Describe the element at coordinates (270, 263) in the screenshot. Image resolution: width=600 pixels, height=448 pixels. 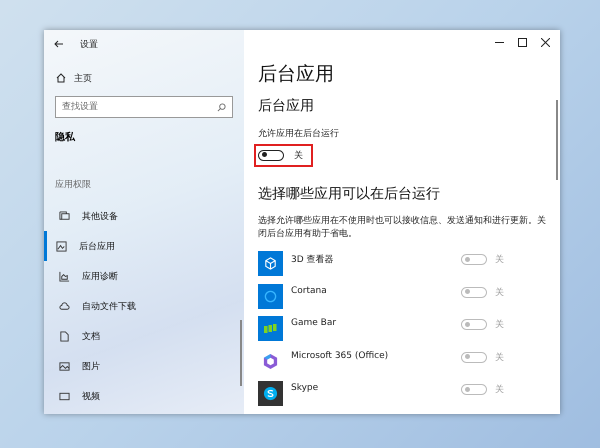
I see `cube-icon` at that location.